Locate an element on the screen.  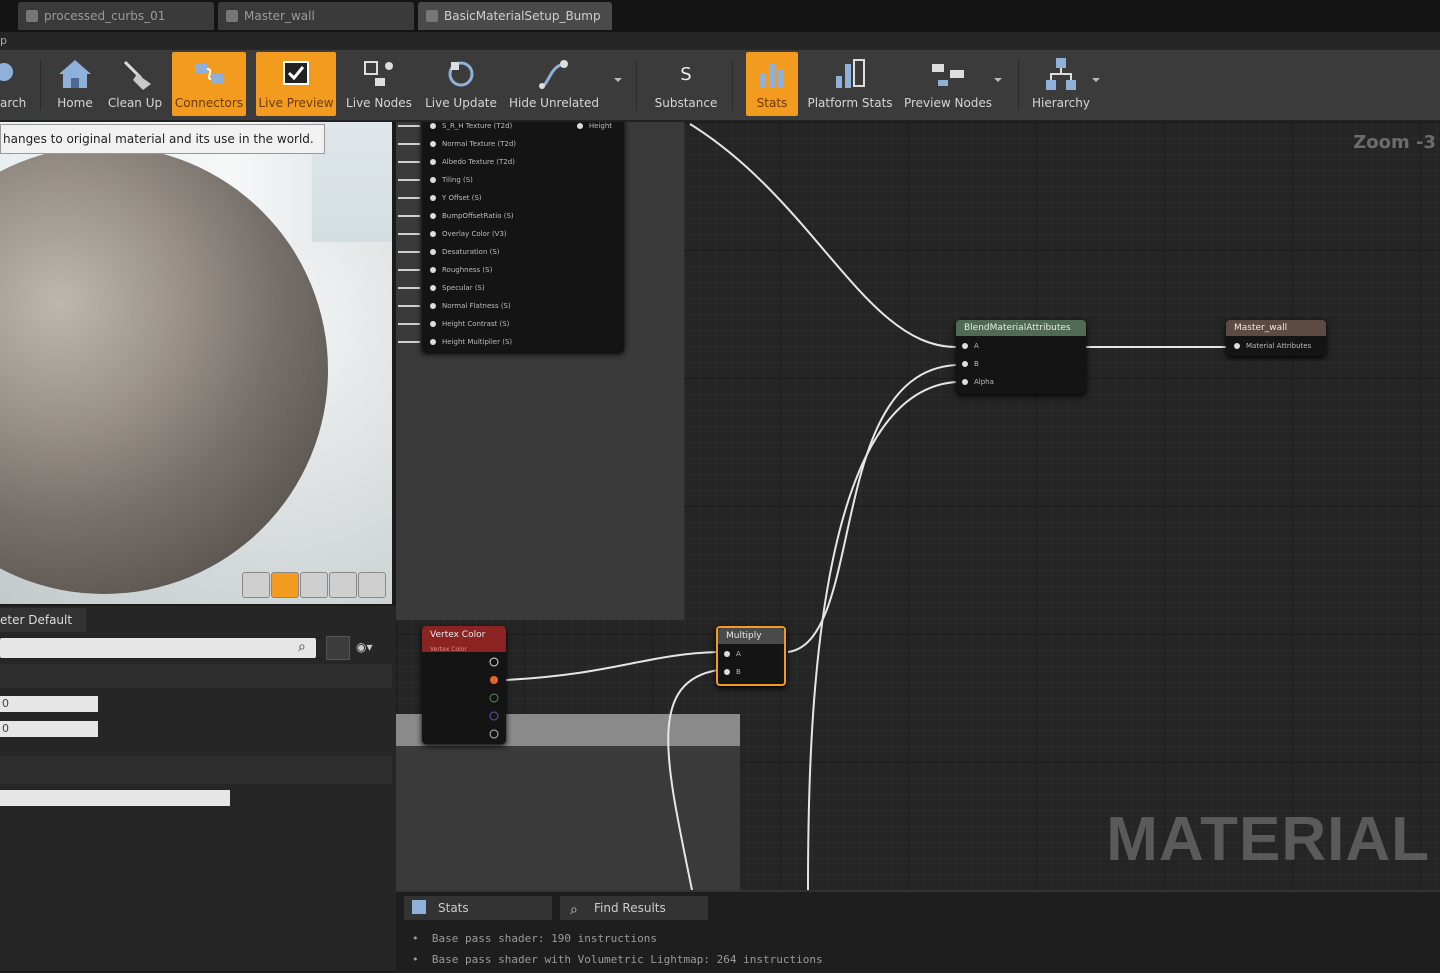
tab-find-results: ⌕ Find Results is located at coordinates (634, 908).